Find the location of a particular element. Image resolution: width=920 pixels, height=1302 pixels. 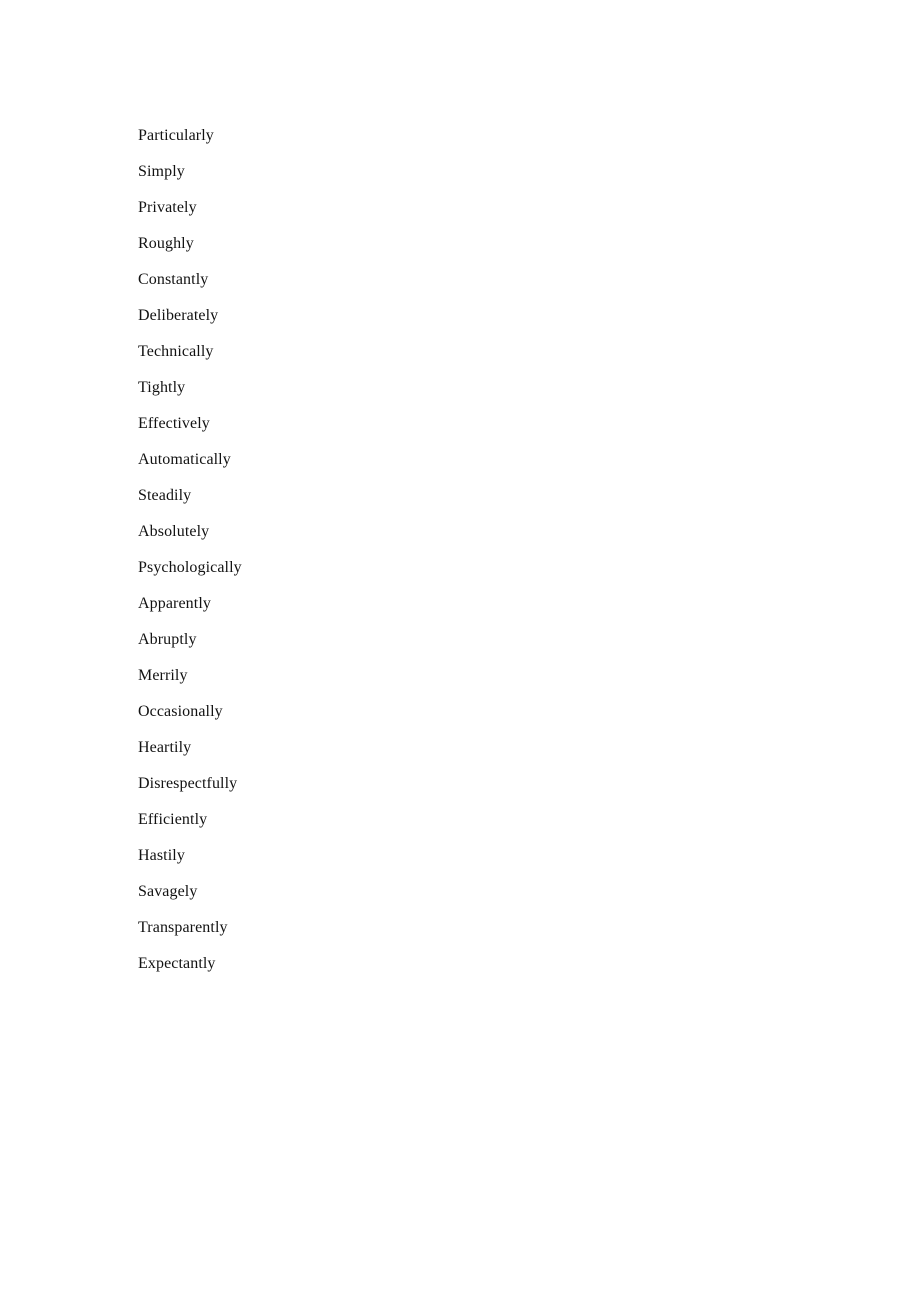

document-line: Technically is located at coordinates (176, 351).